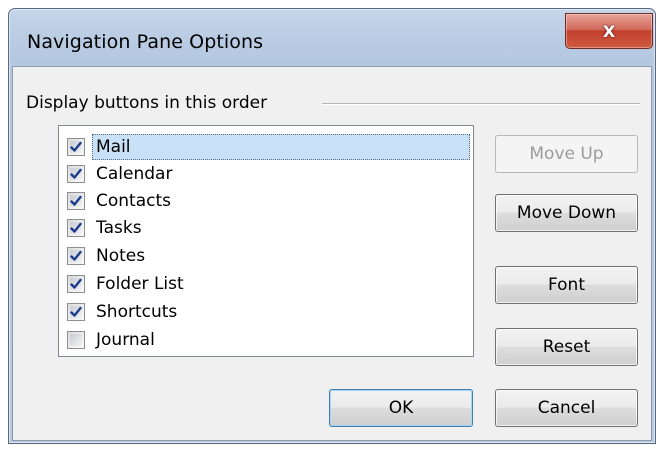 This screenshot has width=658, height=452. What do you see at coordinates (267, 312) in the screenshot?
I see `list-item: Shortcuts` at bounding box center [267, 312].